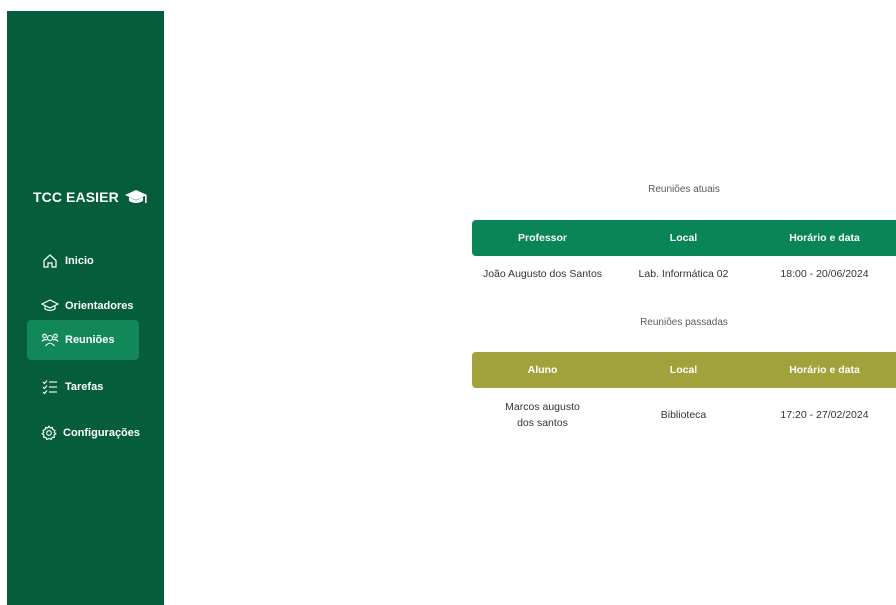 The width and height of the screenshot is (896, 605). What do you see at coordinates (542, 370) in the screenshot?
I see `column-header: Aluno` at bounding box center [542, 370].